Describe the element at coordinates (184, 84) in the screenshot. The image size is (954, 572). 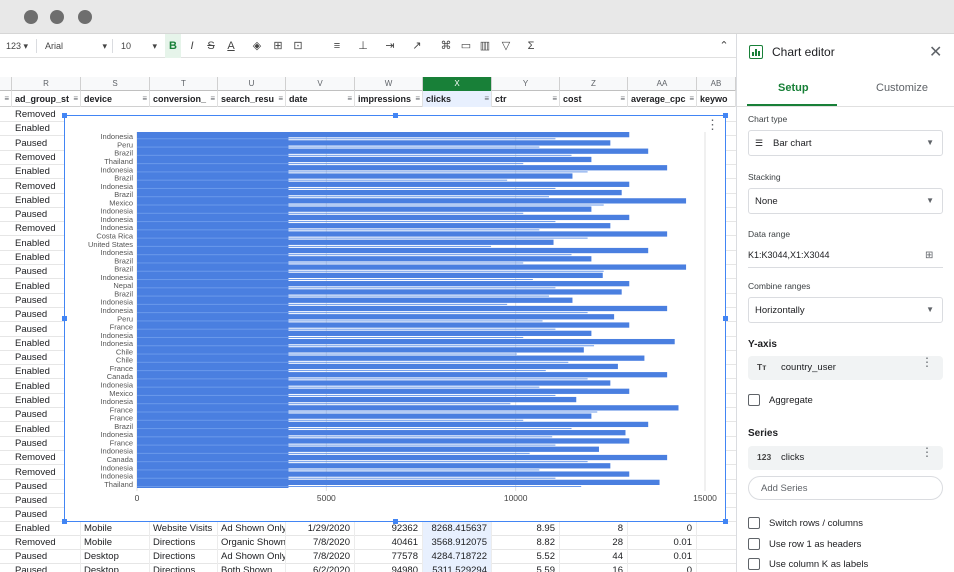
I see `column-letter-t: T` at that location.